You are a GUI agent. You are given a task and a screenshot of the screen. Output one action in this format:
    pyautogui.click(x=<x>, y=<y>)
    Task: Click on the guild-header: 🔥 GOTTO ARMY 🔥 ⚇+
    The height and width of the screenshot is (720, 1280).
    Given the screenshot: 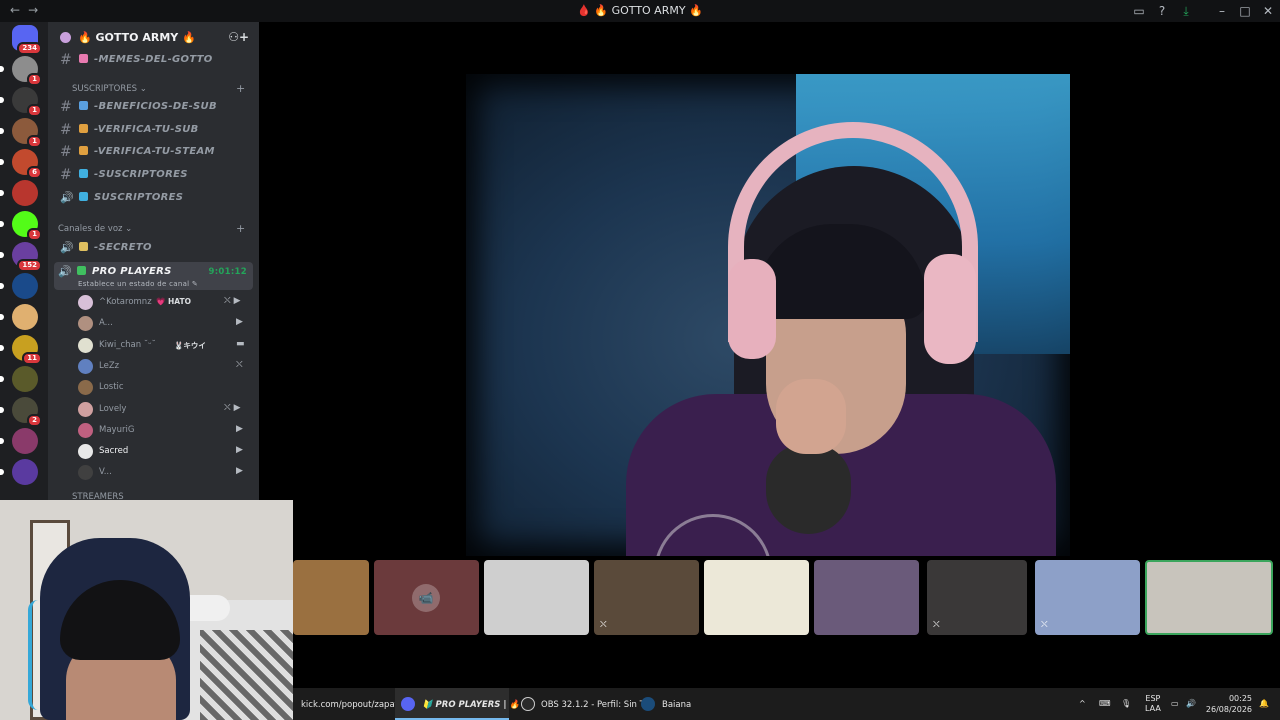 What is the action you would take?
    pyautogui.click(x=153, y=37)
    